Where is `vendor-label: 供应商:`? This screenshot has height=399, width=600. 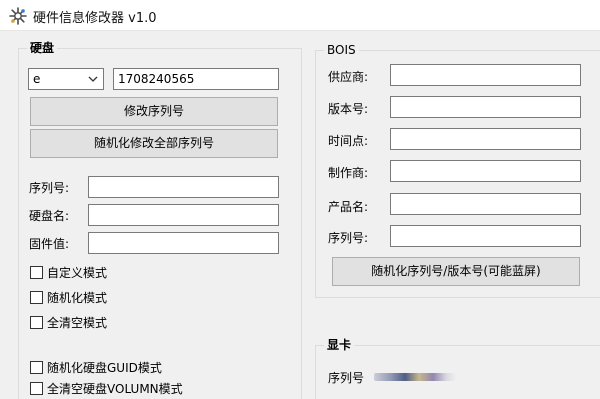 vendor-label: 供应商: is located at coordinates (348, 77).